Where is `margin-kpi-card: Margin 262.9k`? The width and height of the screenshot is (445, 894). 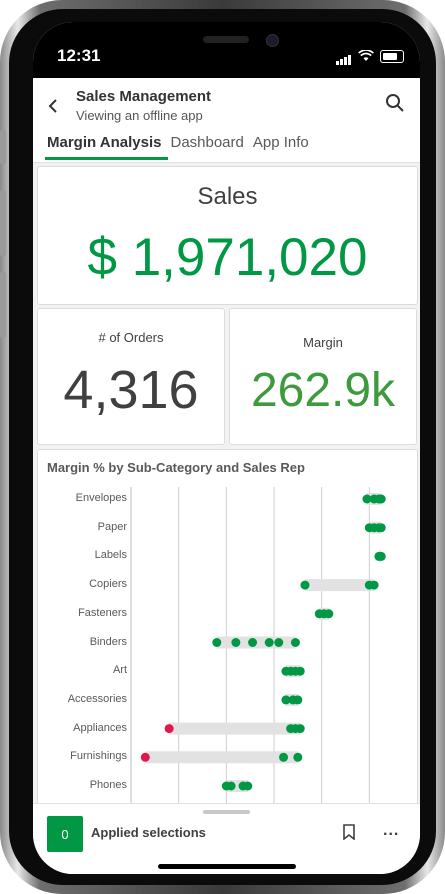
margin-kpi-card: Margin 262.9k is located at coordinates (323, 376).